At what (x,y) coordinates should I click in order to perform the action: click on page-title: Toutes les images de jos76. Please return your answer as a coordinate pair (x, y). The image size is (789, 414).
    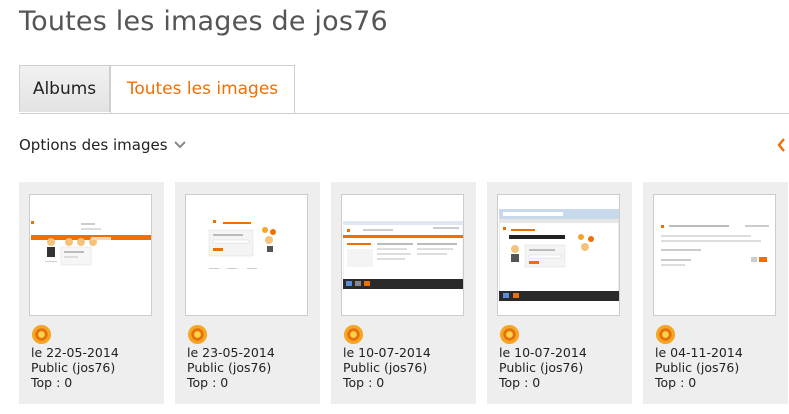
    Looking at the image, I should click on (203, 21).